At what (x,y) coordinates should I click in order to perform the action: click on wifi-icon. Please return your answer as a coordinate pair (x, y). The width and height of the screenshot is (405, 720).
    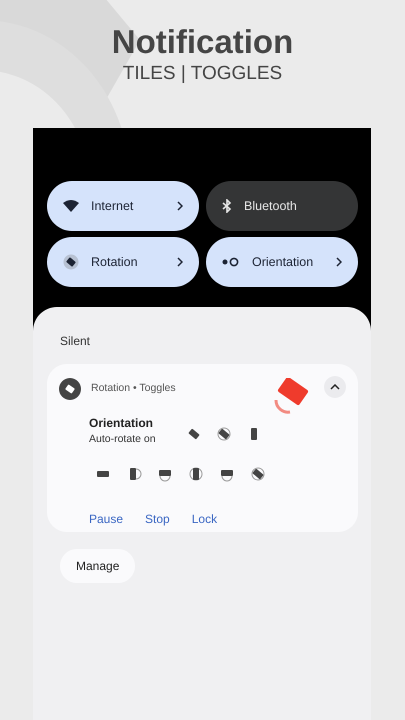
    Looking at the image, I should click on (71, 206).